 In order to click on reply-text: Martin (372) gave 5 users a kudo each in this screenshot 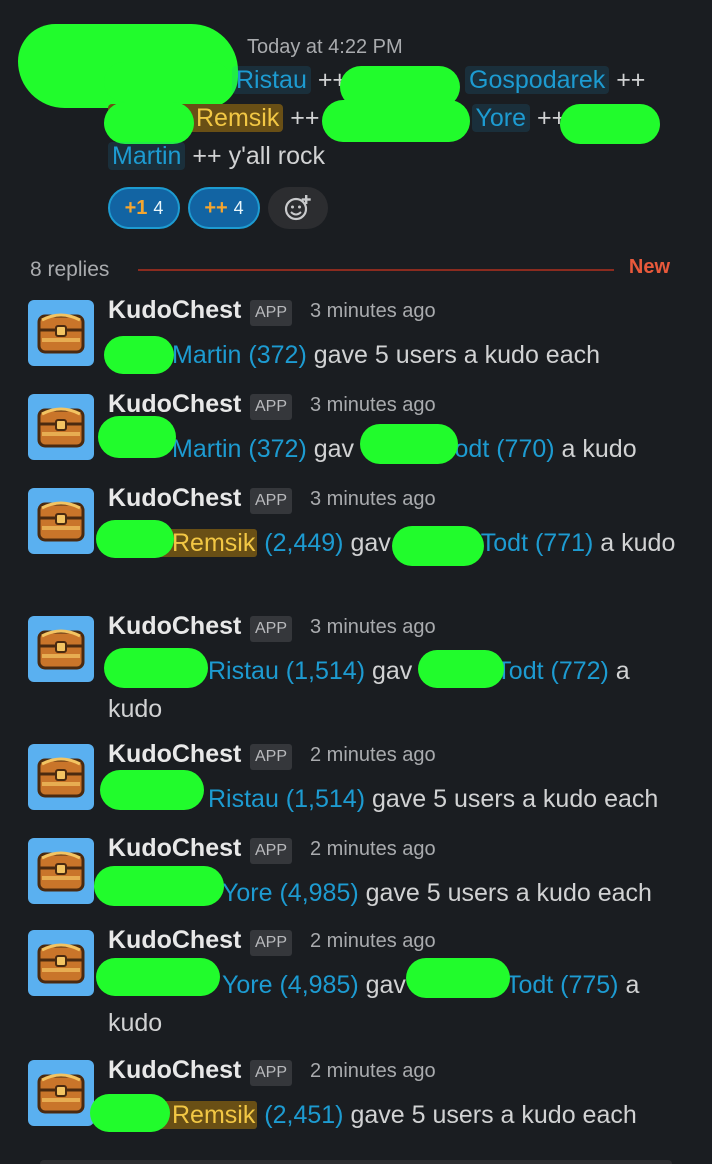, I will do `click(386, 355)`.